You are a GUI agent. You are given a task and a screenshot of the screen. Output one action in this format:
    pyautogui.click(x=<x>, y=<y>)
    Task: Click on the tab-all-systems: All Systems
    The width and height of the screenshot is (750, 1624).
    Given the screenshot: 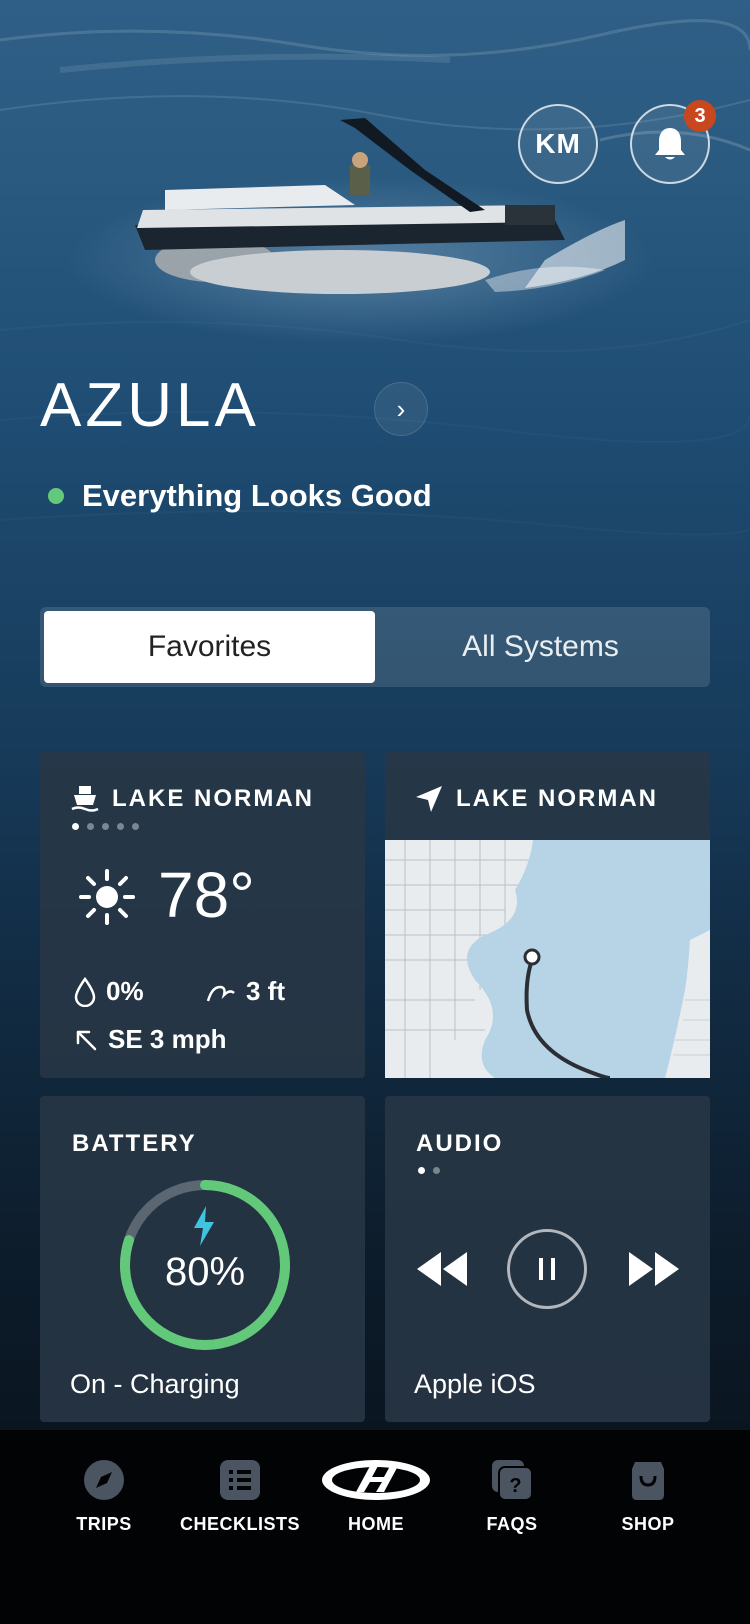 What is the action you would take?
    pyautogui.click(x=540, y=647)
    